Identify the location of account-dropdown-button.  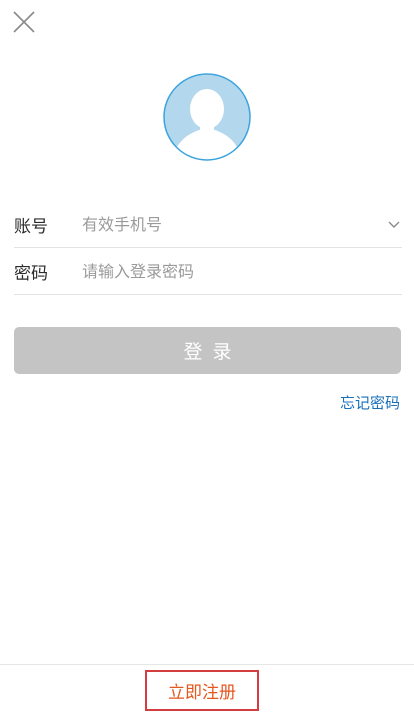
(394, 224).